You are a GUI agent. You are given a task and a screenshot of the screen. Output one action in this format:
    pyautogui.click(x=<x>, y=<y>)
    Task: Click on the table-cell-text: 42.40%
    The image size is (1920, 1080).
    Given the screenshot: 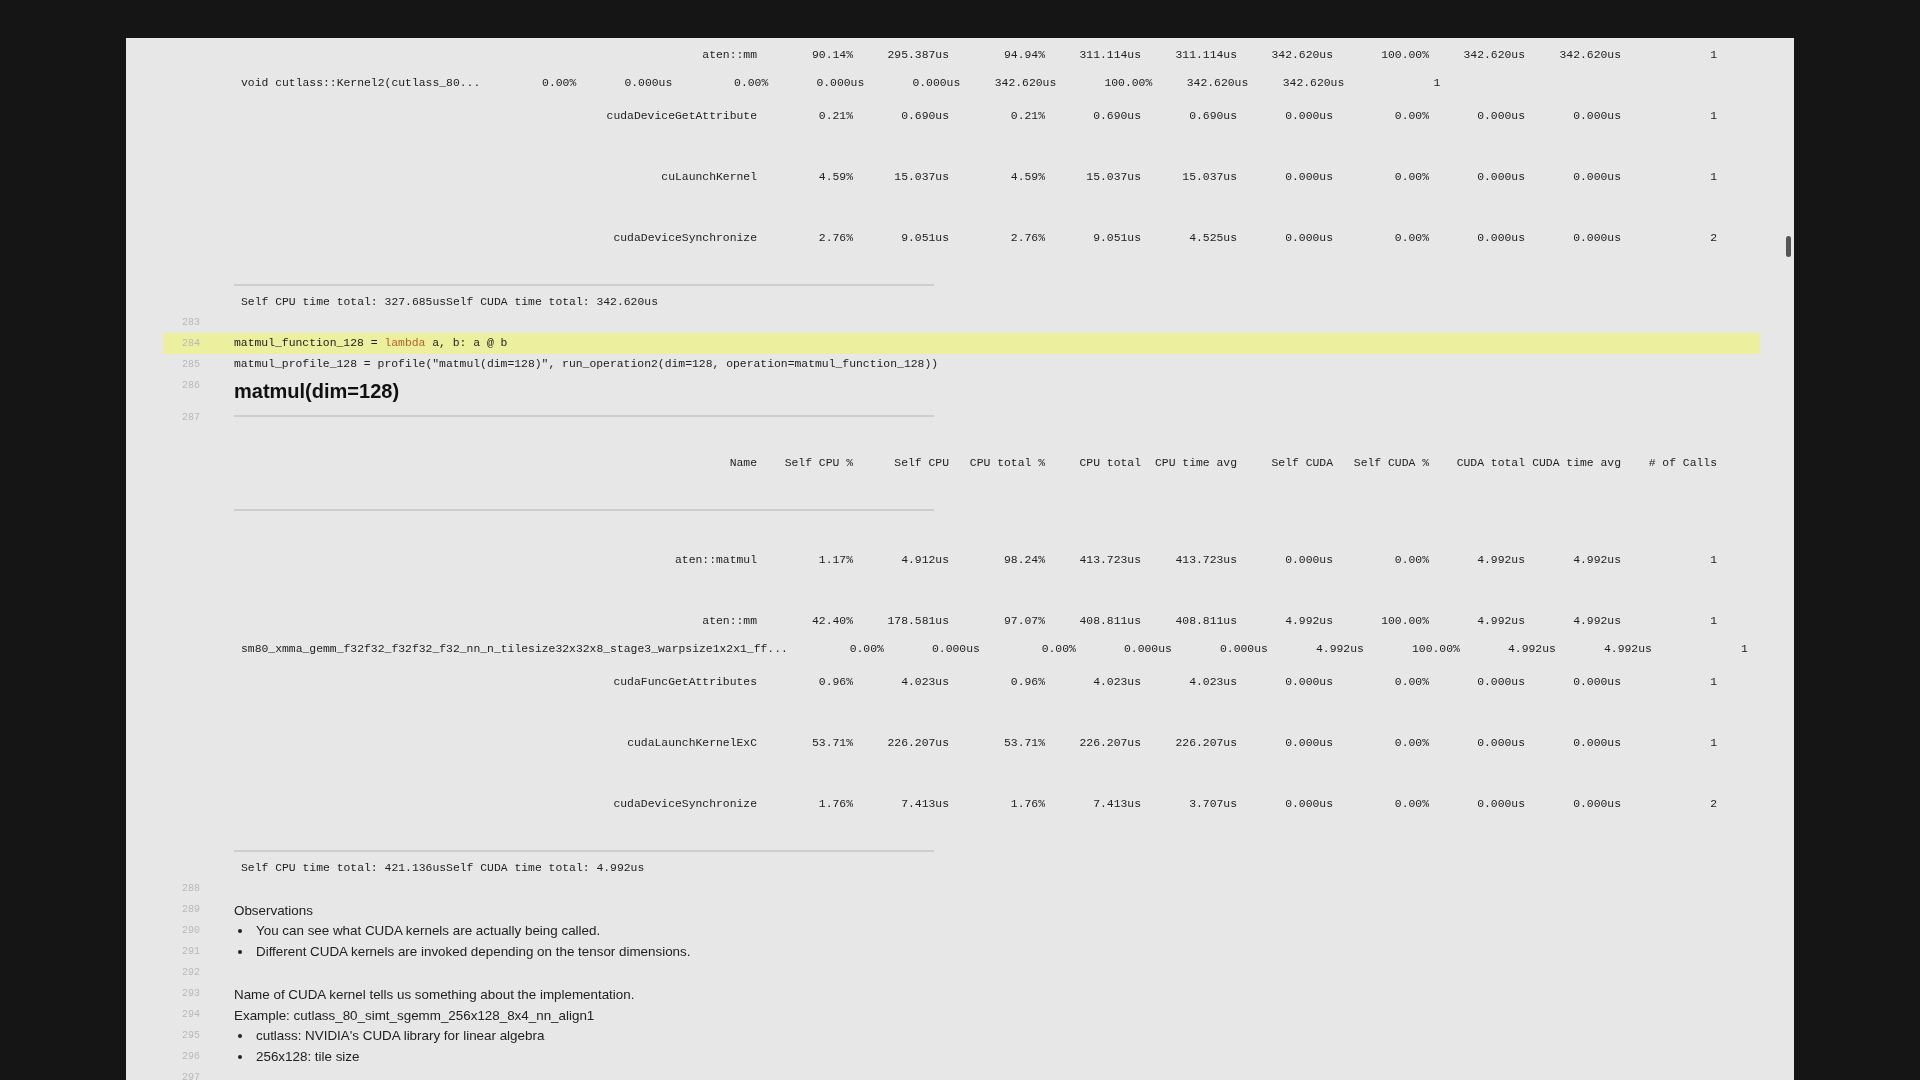 What is the action you would take?
    pyautogui.click(x=832, y=621)
    